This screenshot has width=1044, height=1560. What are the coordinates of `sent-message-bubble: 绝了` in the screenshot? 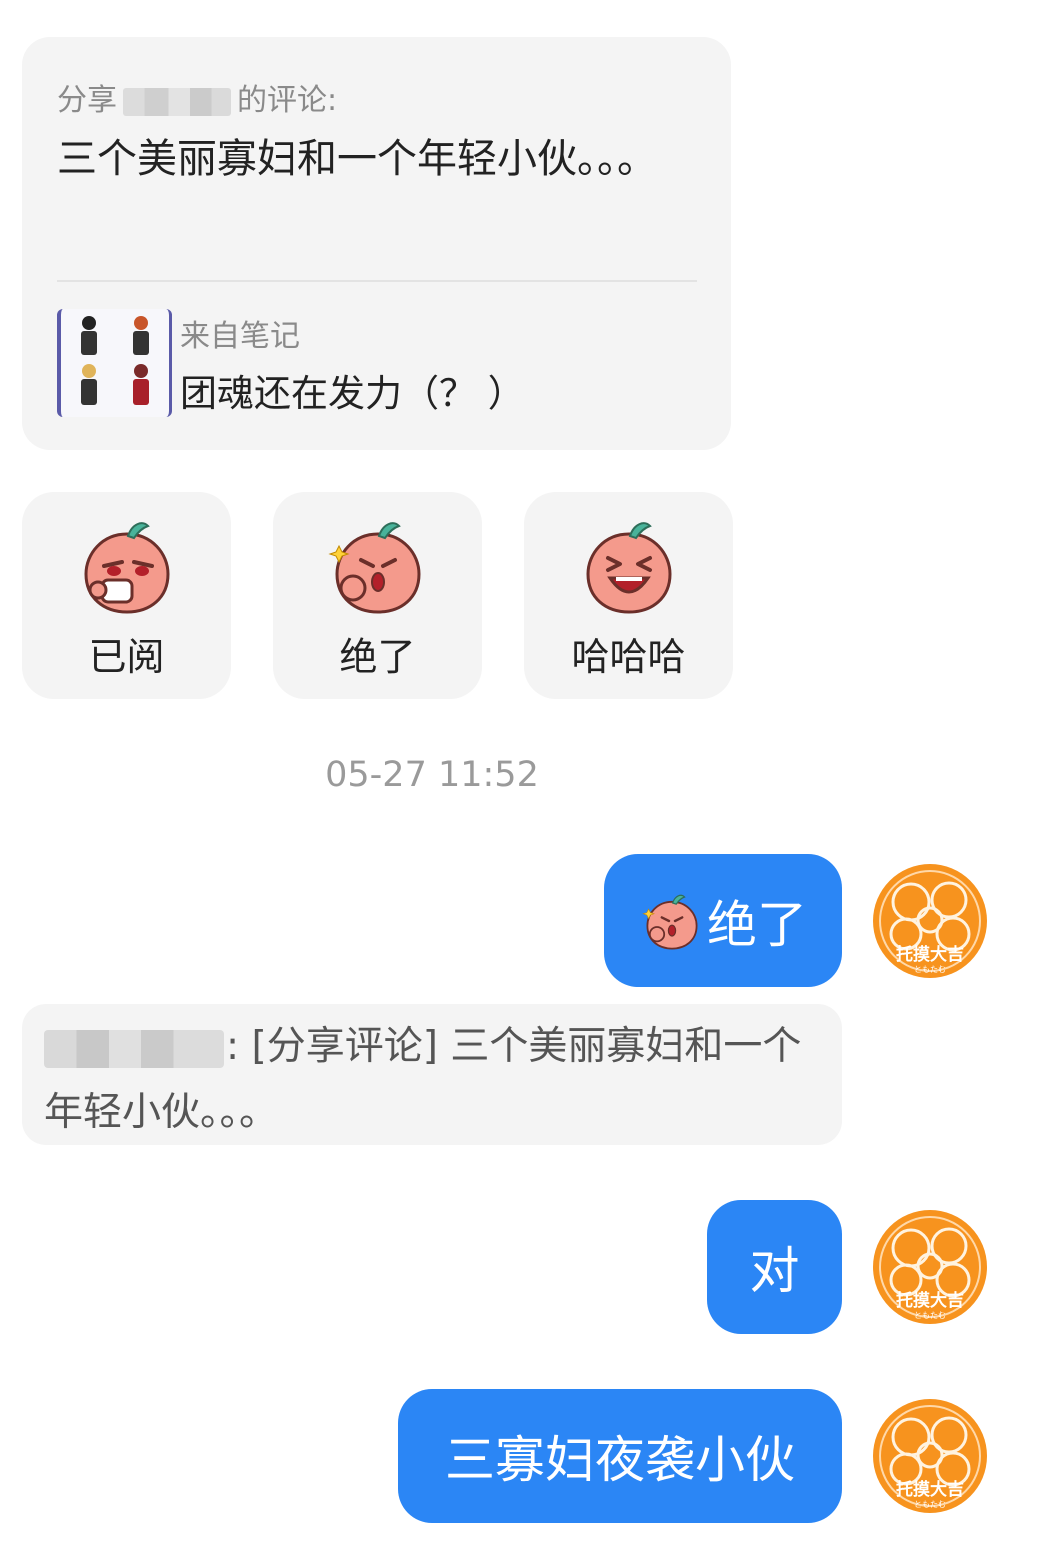 It's located at (723, 920).